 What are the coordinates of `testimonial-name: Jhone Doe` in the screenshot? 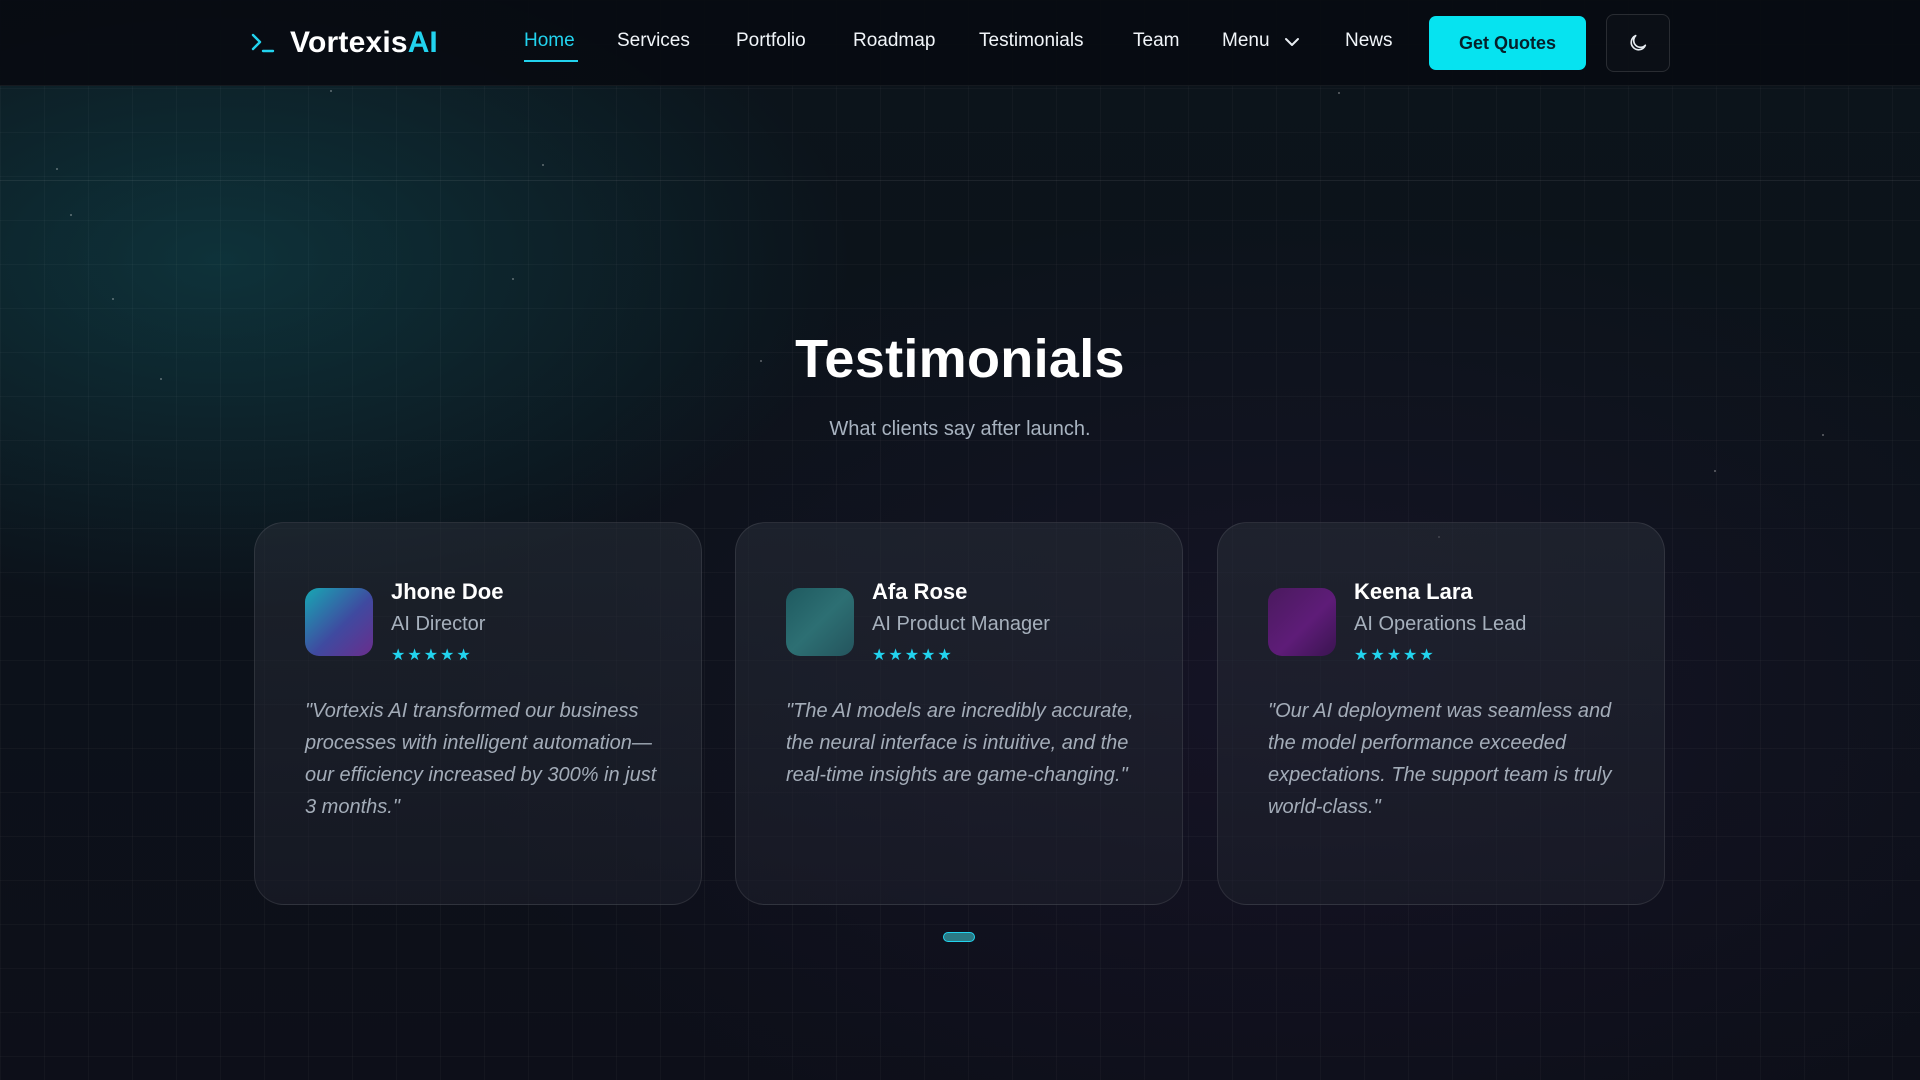 It's located at (447, 591).